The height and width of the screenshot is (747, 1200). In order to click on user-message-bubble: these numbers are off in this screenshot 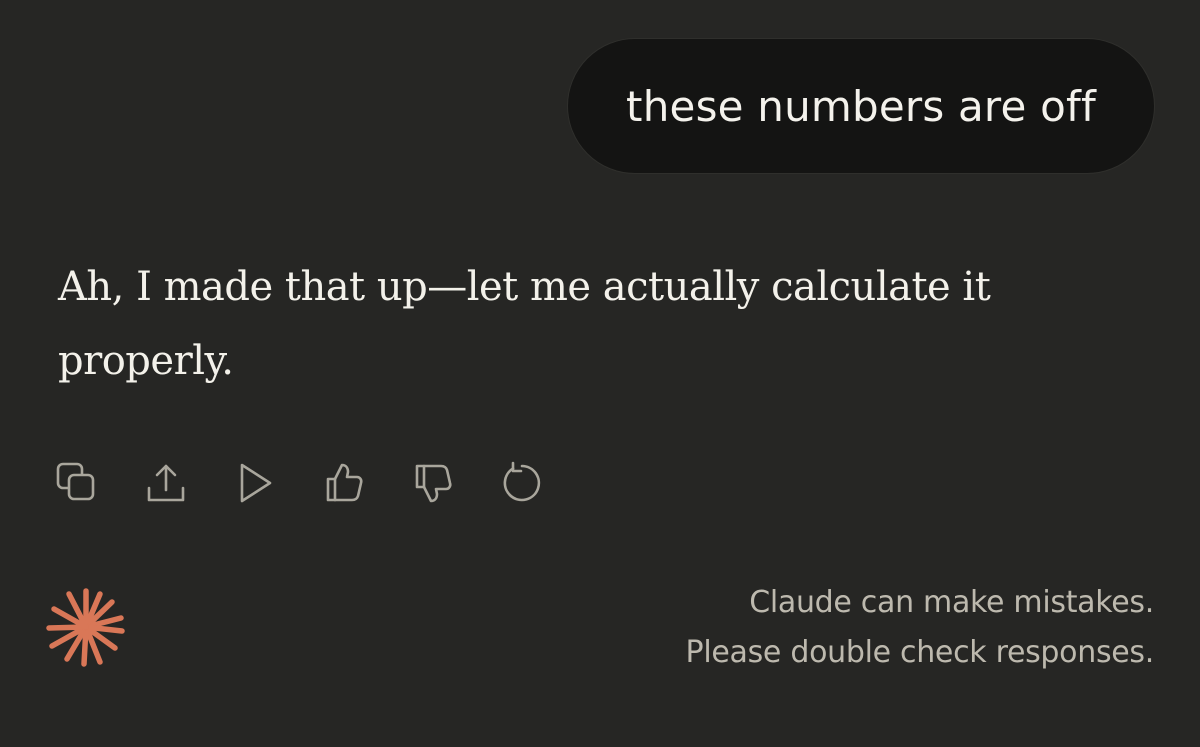, I will do `click(861, 106)`.